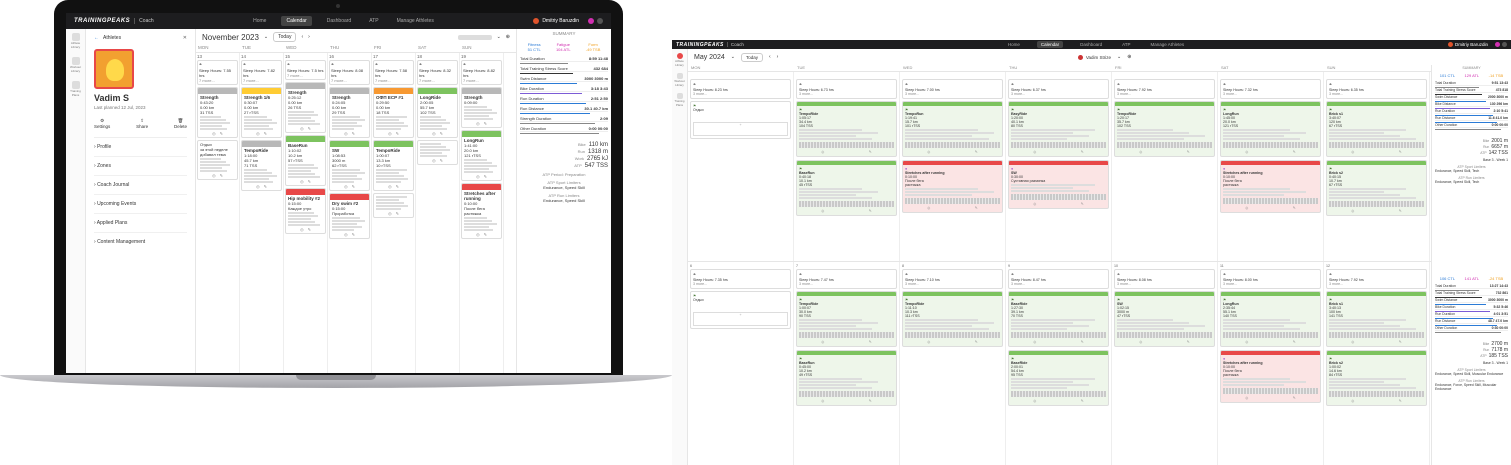 Image resolution: width=1511 pixels, height=465 pixels. I want to click on menu-item-upcoming-events: › Upcoming Events, so click(140, 204).